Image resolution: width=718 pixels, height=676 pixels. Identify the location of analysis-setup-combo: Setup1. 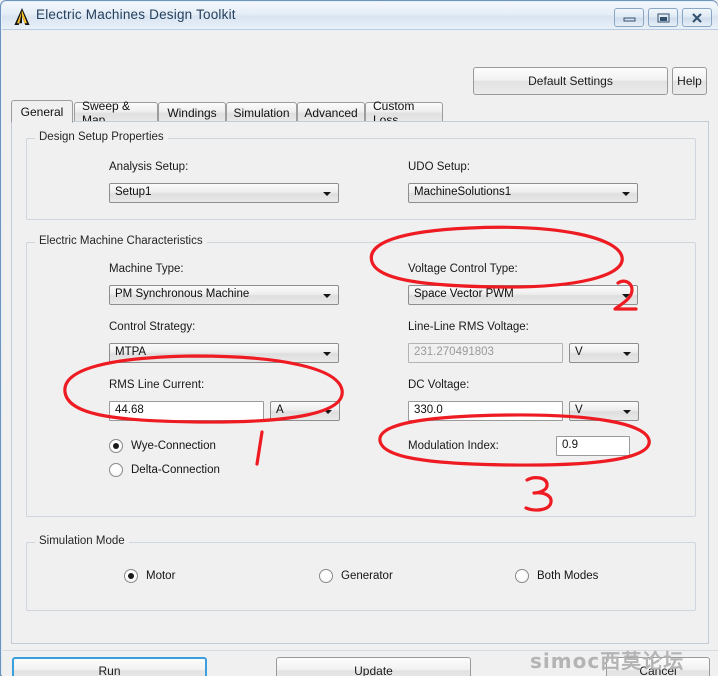
(224, 193).